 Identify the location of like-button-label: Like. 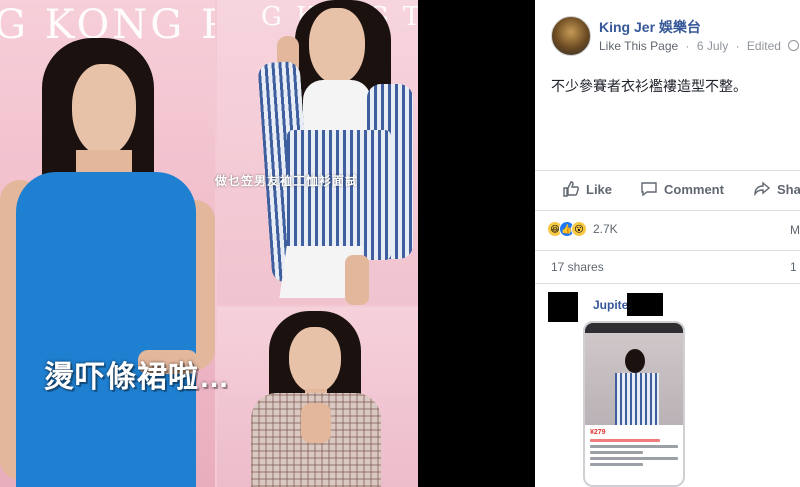
(599, 189).